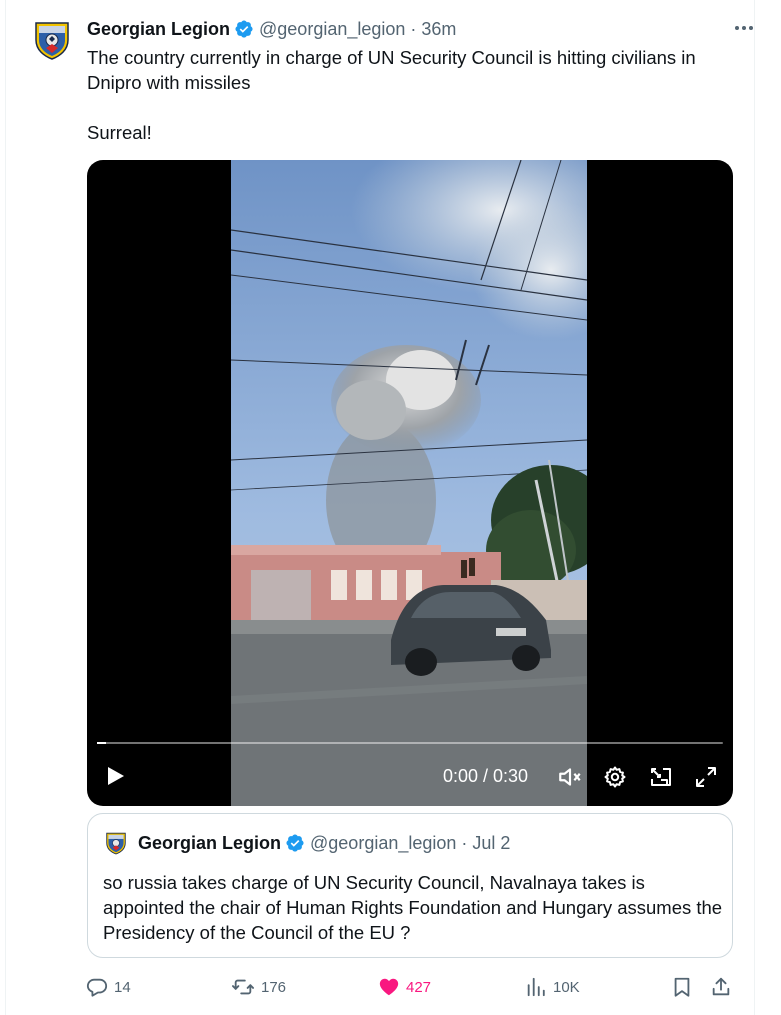  I want to click on reply-button: 14, so click(108, 987).